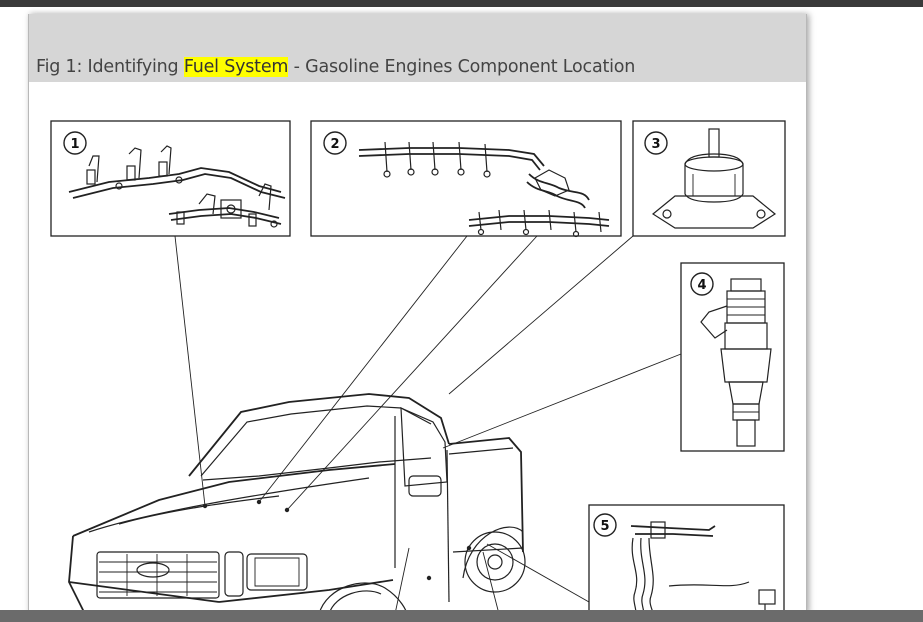 The image size is (923, 622). I want to click on component-box-3: 3, so click(709, 178).